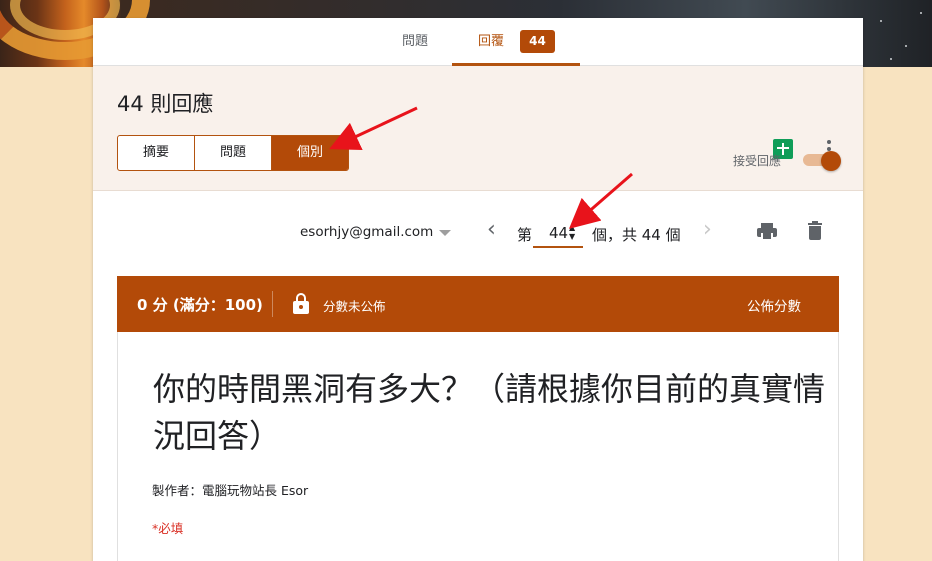 The width and height of the screenshot is (932, 561). Describe the element at coordinates (478, 304) in the screenshot. I see `score-bar: 0 分 (滿分：100) 分數未公佈 公佈分數` at that location.